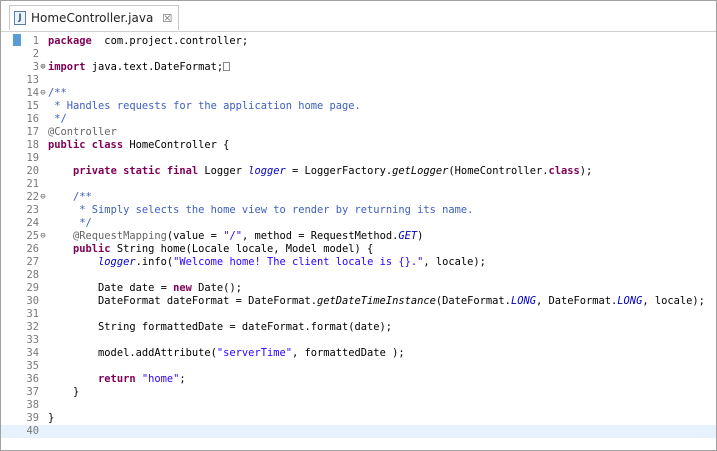 Image resolution: width=717 pixels, height=451 pixels. I want to click on code-token: , locale);, so click(454, 262).